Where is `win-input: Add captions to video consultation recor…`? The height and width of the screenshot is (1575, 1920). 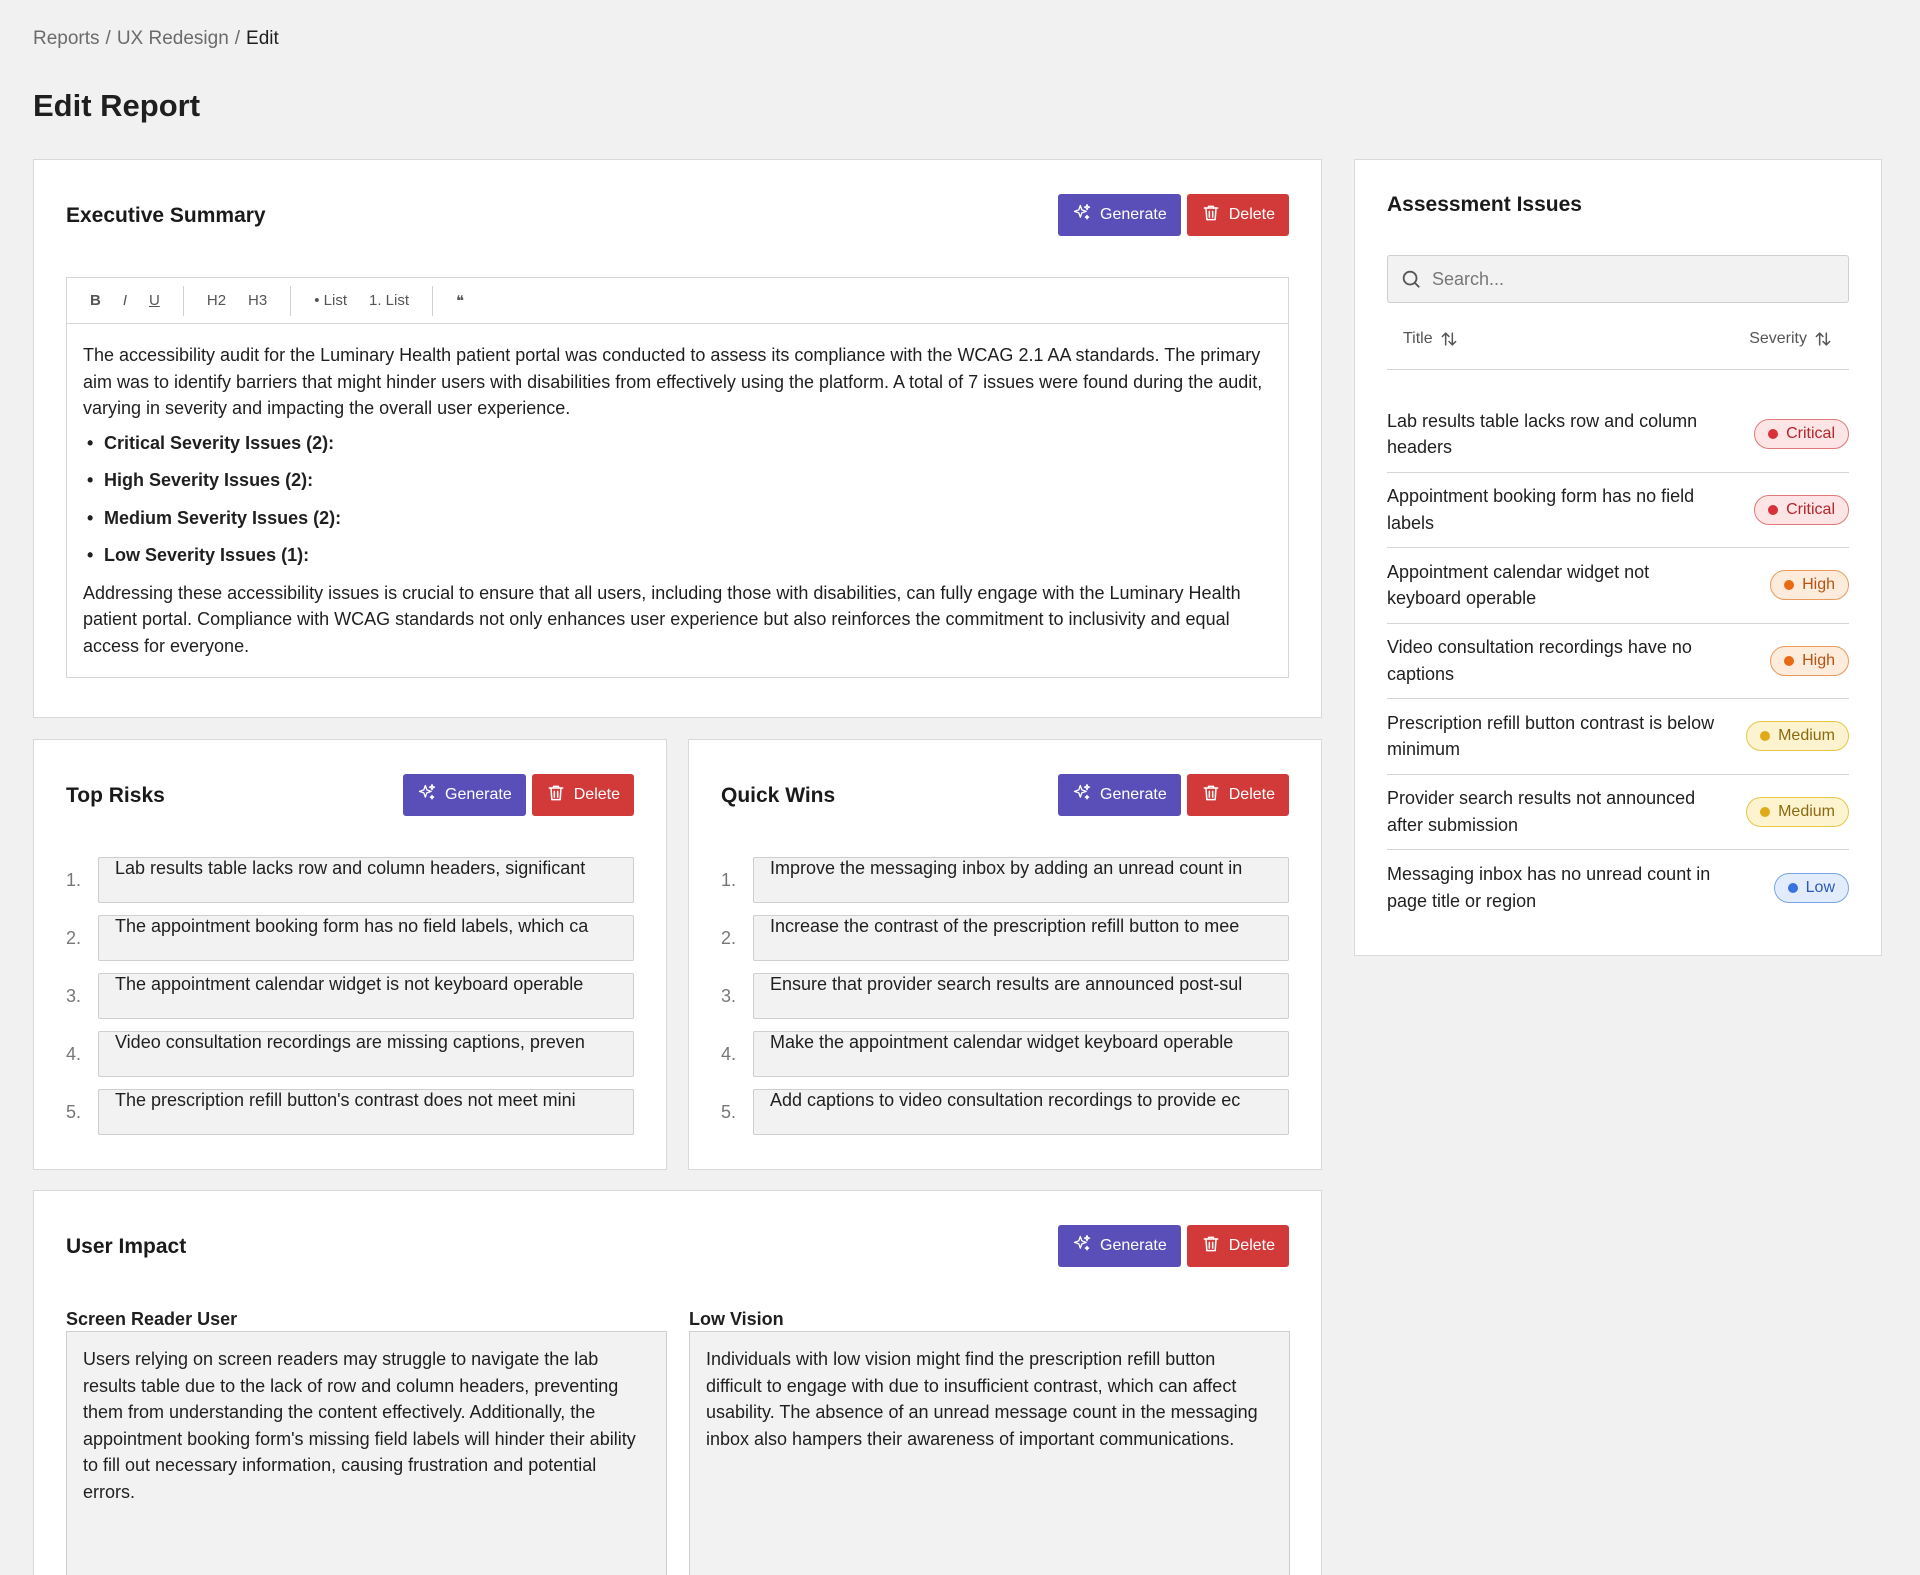 win-input: Add captions to video consultation recor… is located at coordinates (1021, 1112).